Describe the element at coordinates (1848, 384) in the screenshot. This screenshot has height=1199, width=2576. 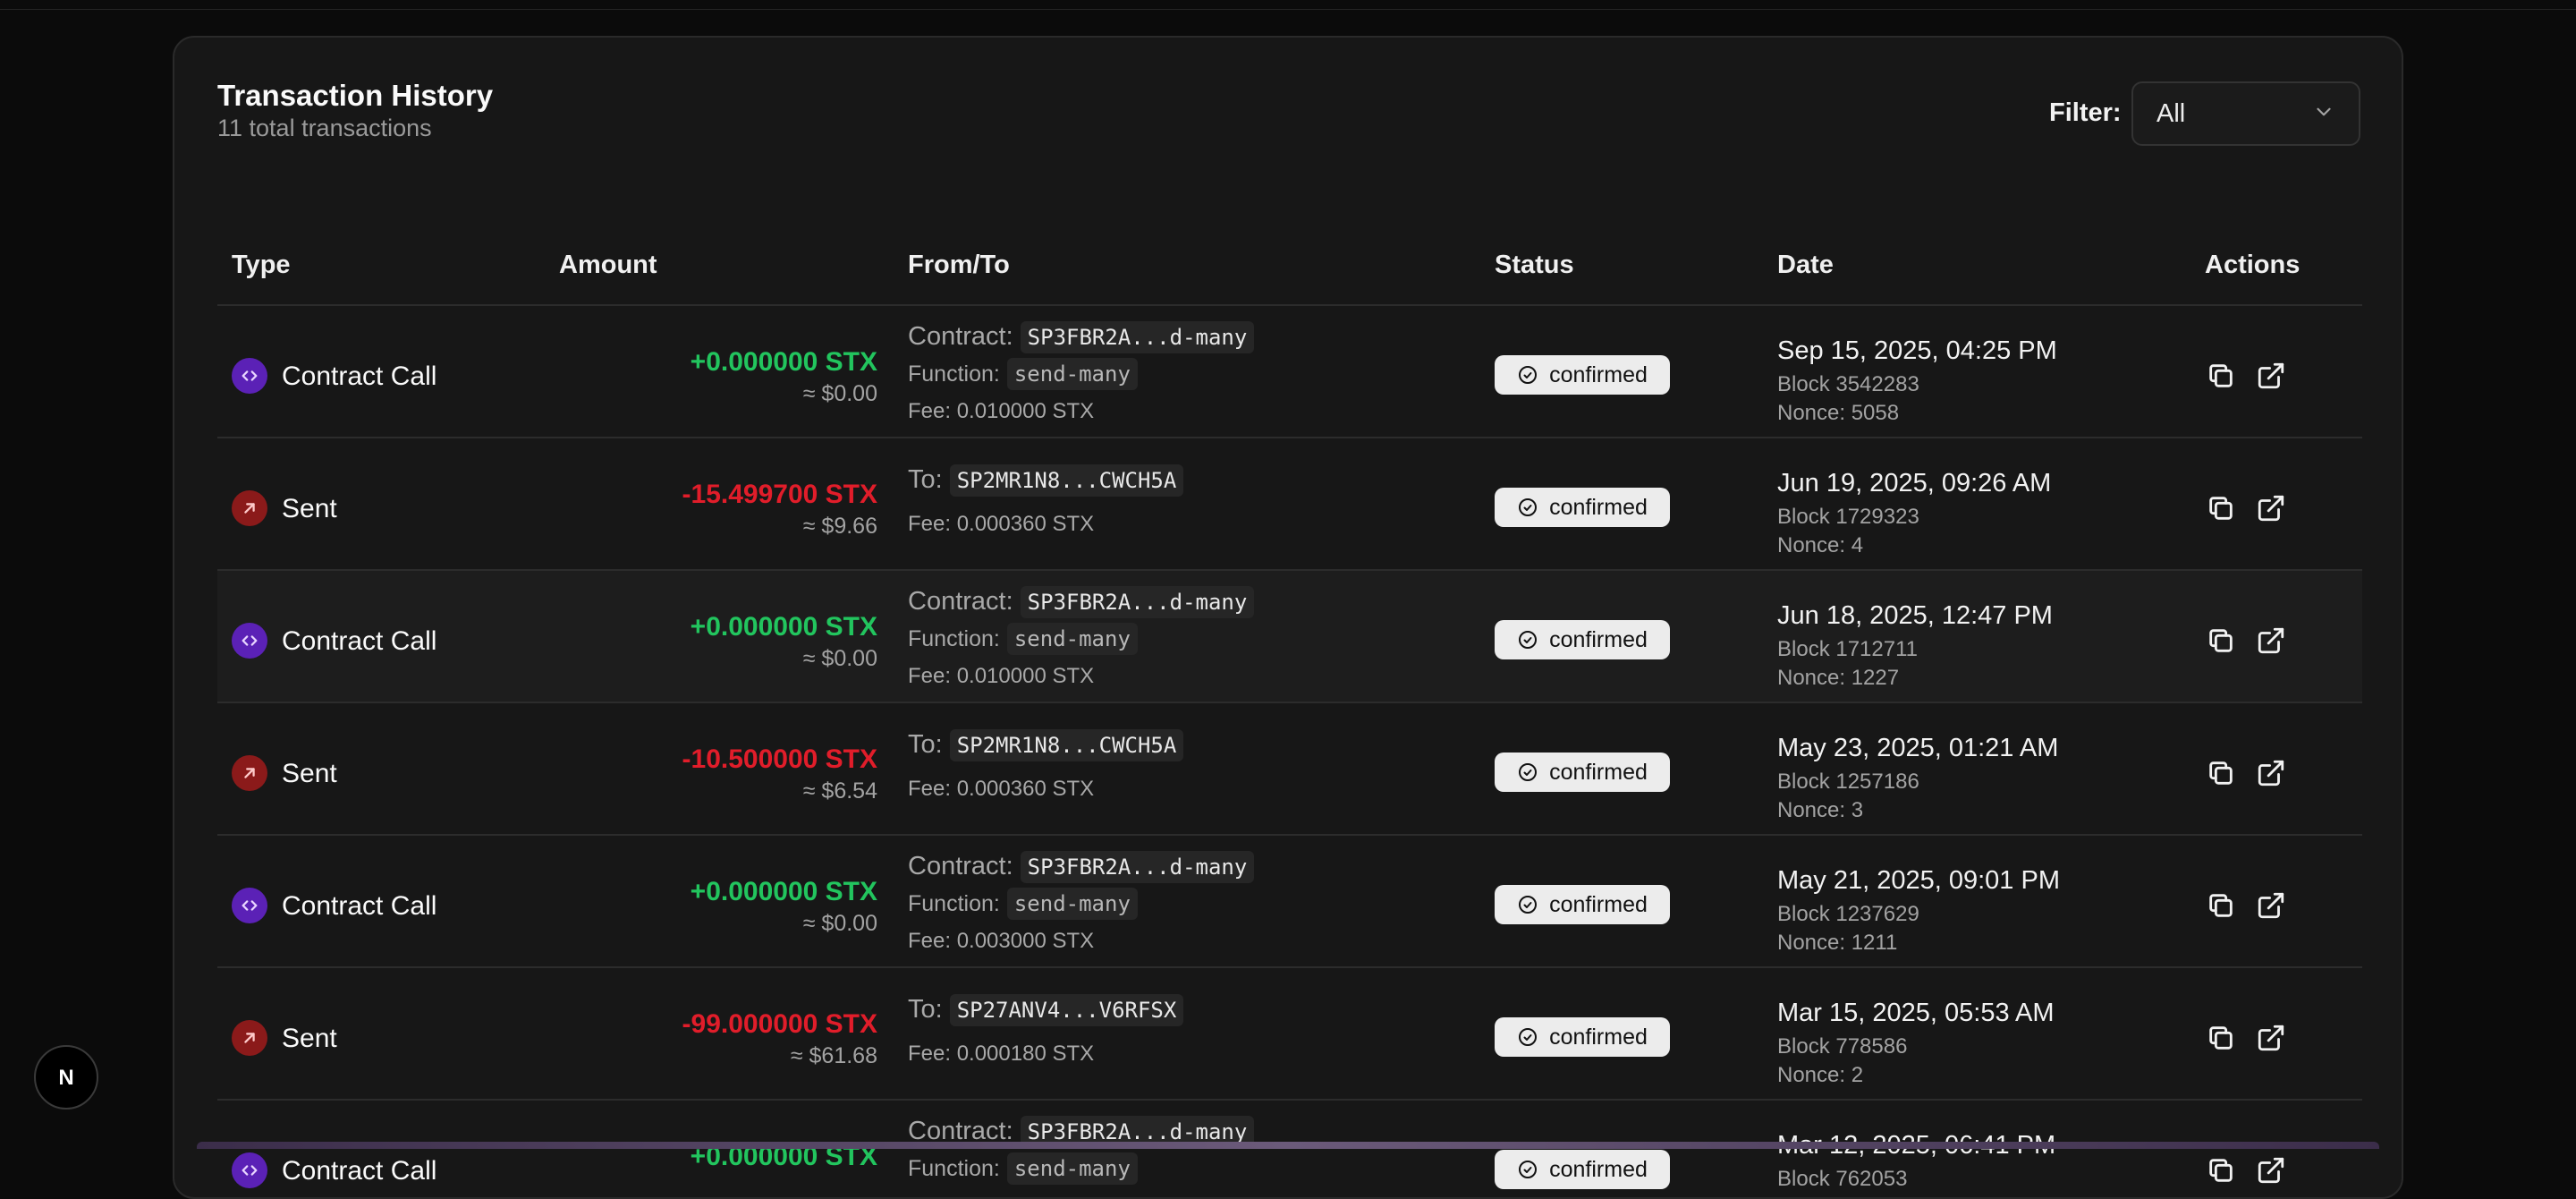
I see `block-height: Block 3542283` at that location.